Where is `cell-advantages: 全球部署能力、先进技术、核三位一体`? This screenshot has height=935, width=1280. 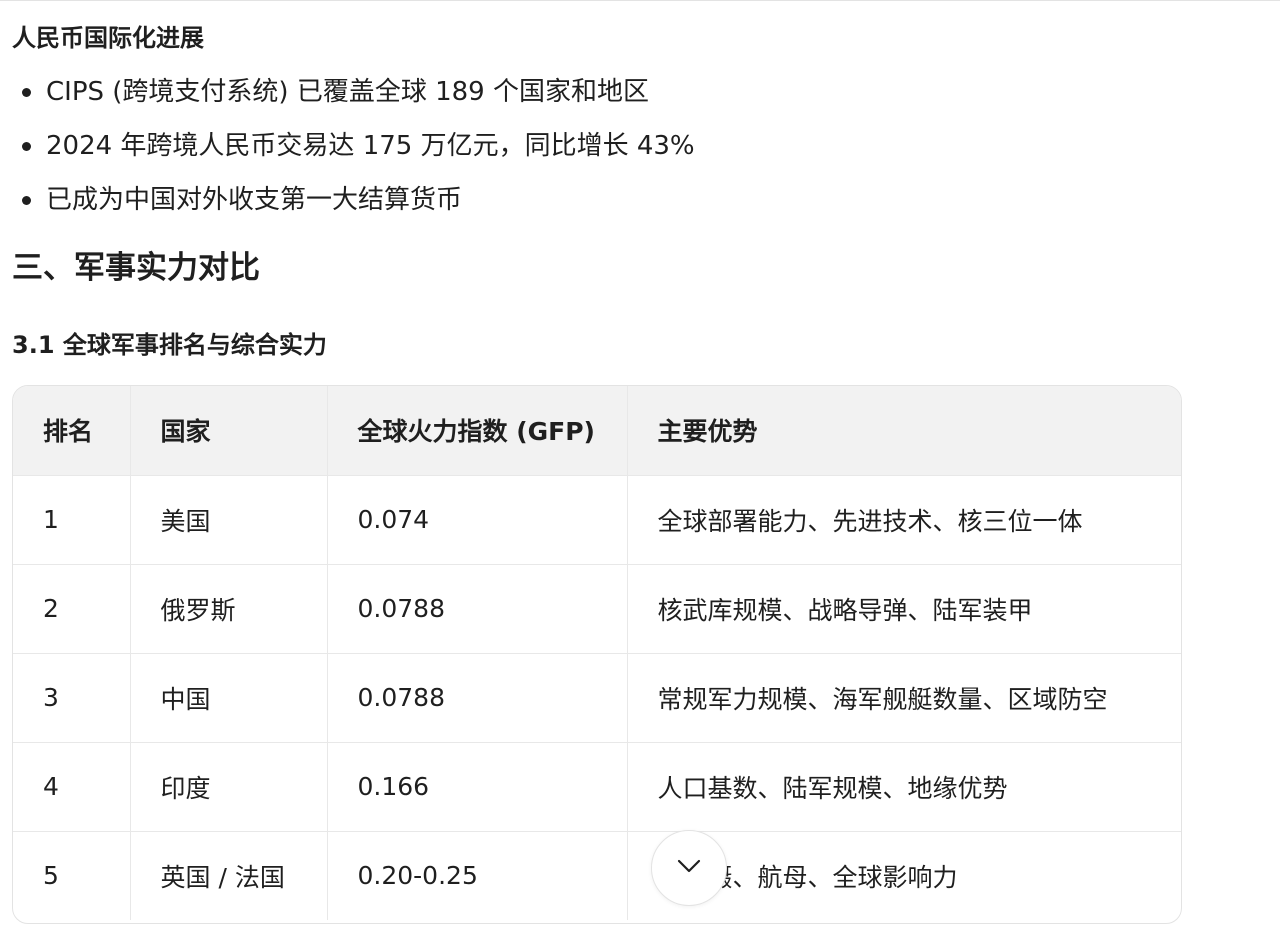 cell-advantages: 全球部署能力、先进技术、核三位一体 is located at coordinates (904, 520).